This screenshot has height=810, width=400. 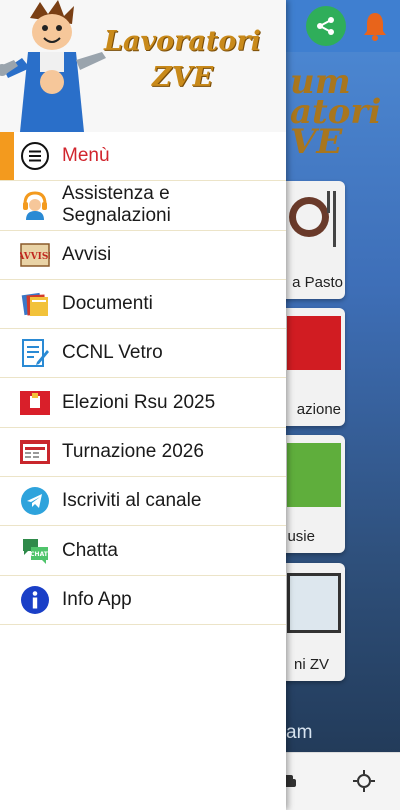 I want to click on ballot-box-icon, so click(x=35, y=403).